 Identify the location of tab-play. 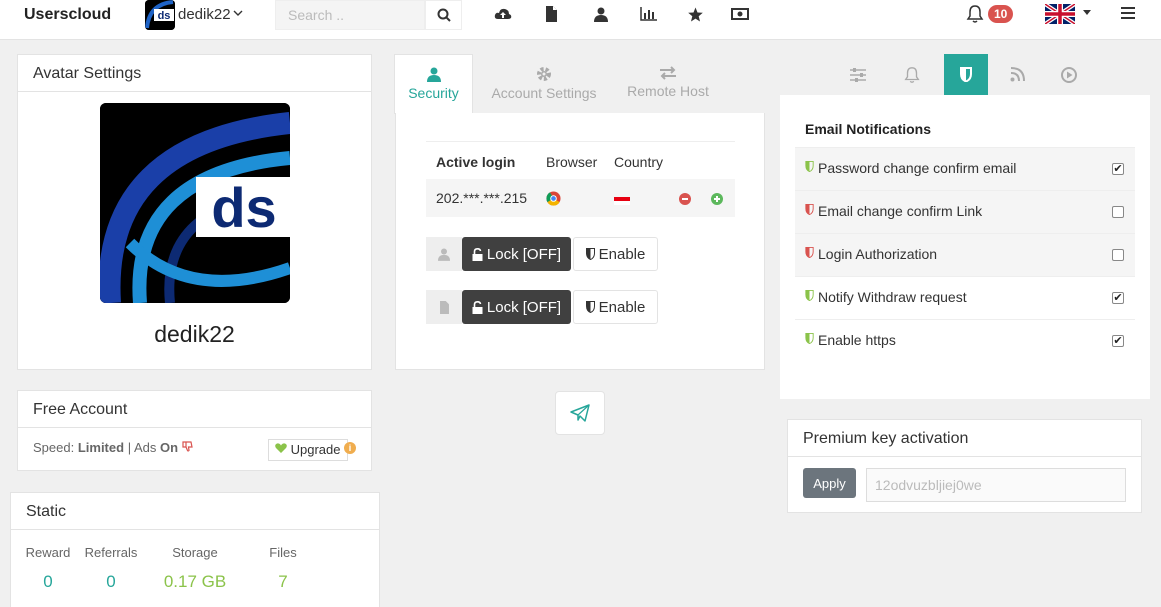
(1069, 74).